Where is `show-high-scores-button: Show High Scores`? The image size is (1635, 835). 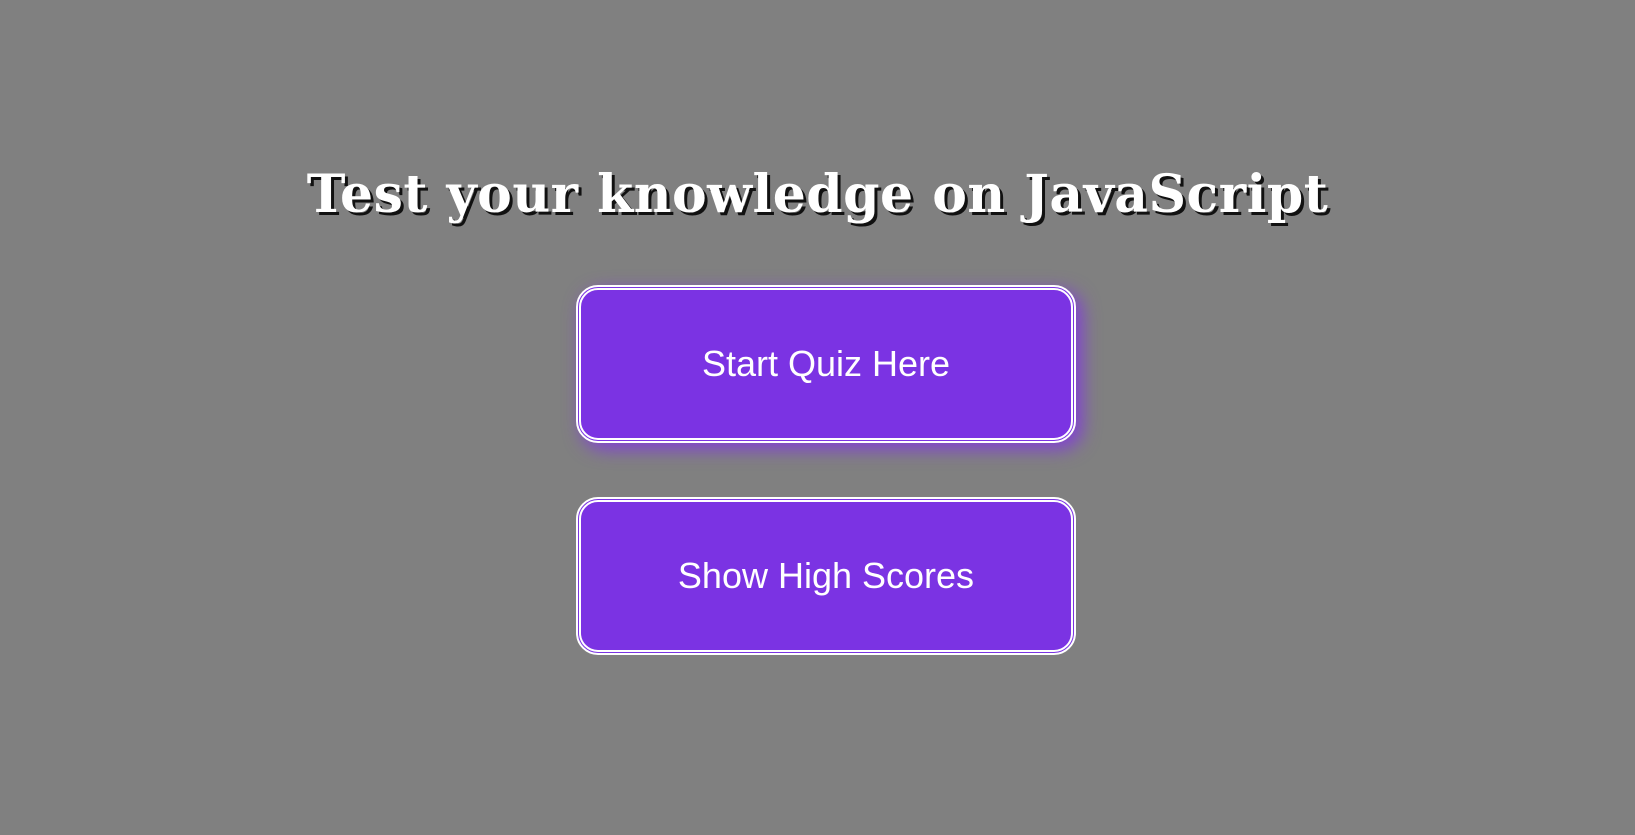 show-high-scores-button: Show High Scores is located at coordinates (826, 576).